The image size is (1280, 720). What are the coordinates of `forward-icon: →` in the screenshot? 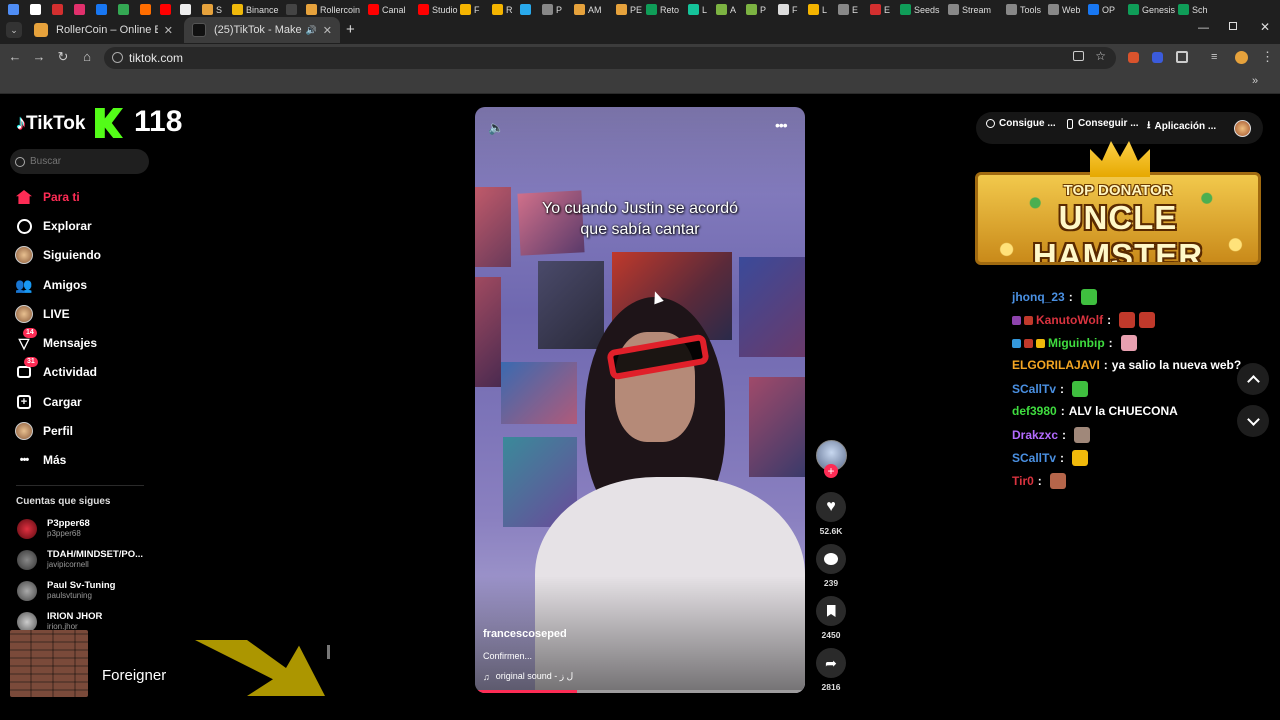 It's located at (39, 57).